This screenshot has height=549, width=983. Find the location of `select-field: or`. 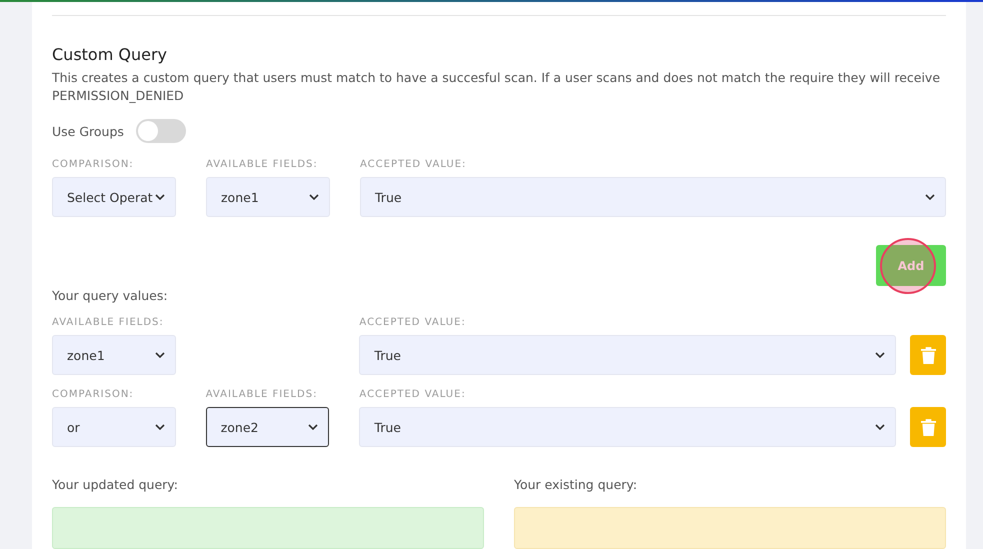

select-field: or is located at coordinates (114, 427).